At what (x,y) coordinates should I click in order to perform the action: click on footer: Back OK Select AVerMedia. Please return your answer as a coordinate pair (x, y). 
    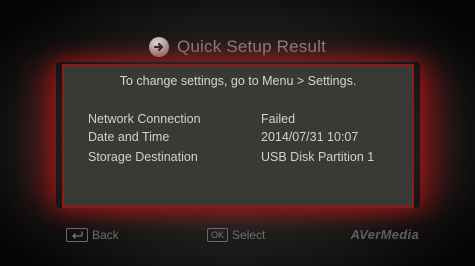
    Looking at the image, I should click on (237, 236).